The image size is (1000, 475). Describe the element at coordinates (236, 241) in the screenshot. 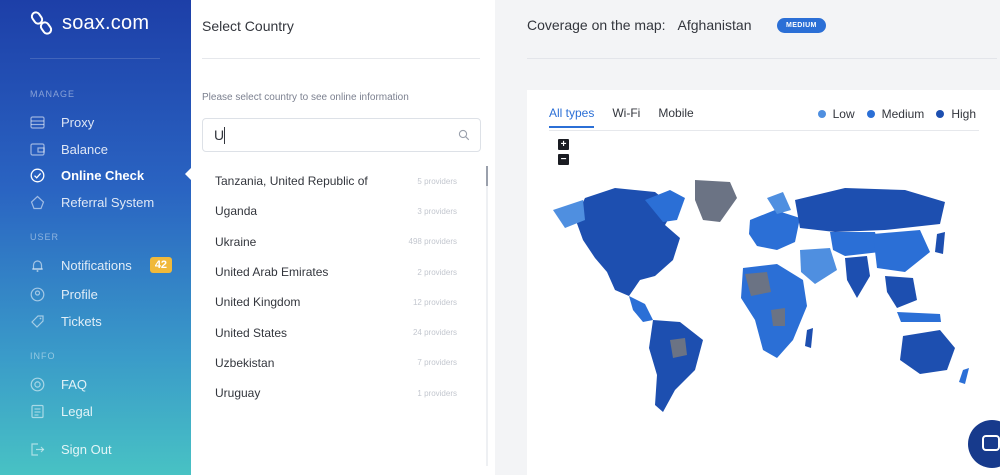

I see `country-name: Ukraine` at that location.